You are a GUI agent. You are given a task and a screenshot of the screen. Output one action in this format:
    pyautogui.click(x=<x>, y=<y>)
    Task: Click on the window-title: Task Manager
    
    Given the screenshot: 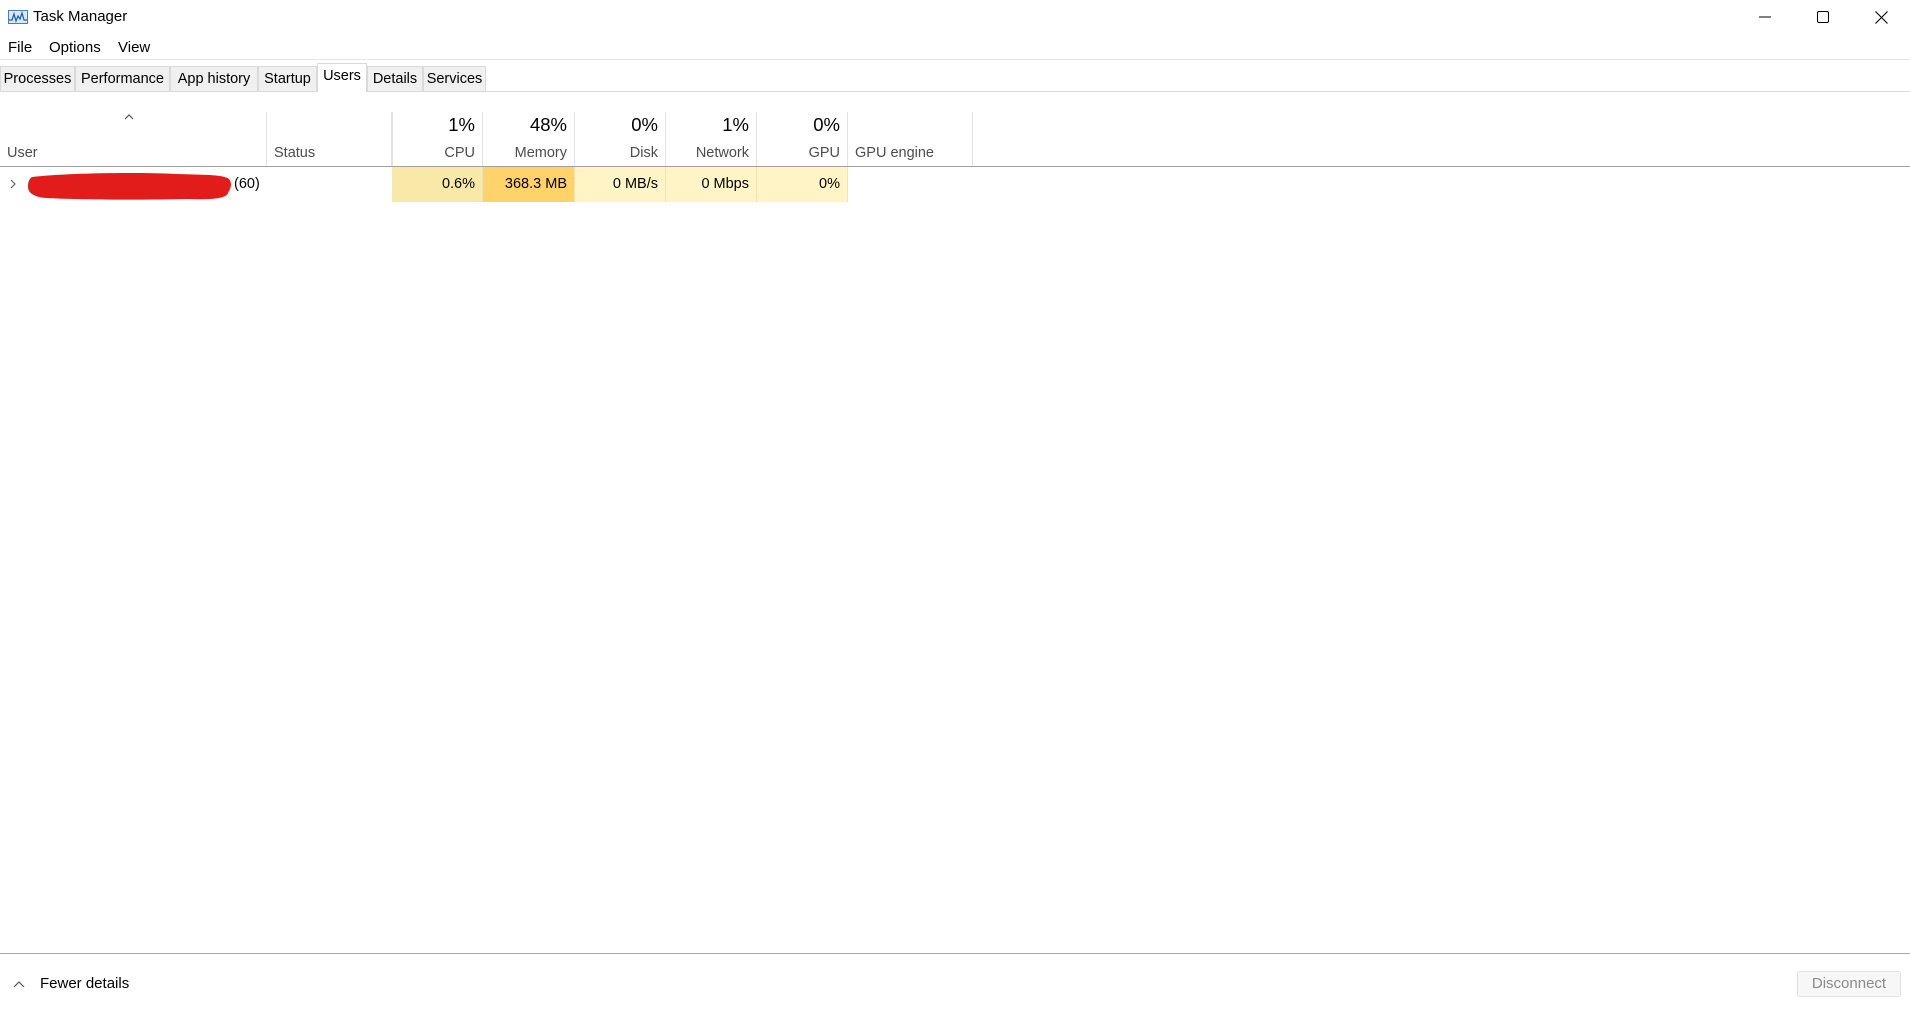 What is the action you would take?
    pyautogui.click(x=80, y=16)
    